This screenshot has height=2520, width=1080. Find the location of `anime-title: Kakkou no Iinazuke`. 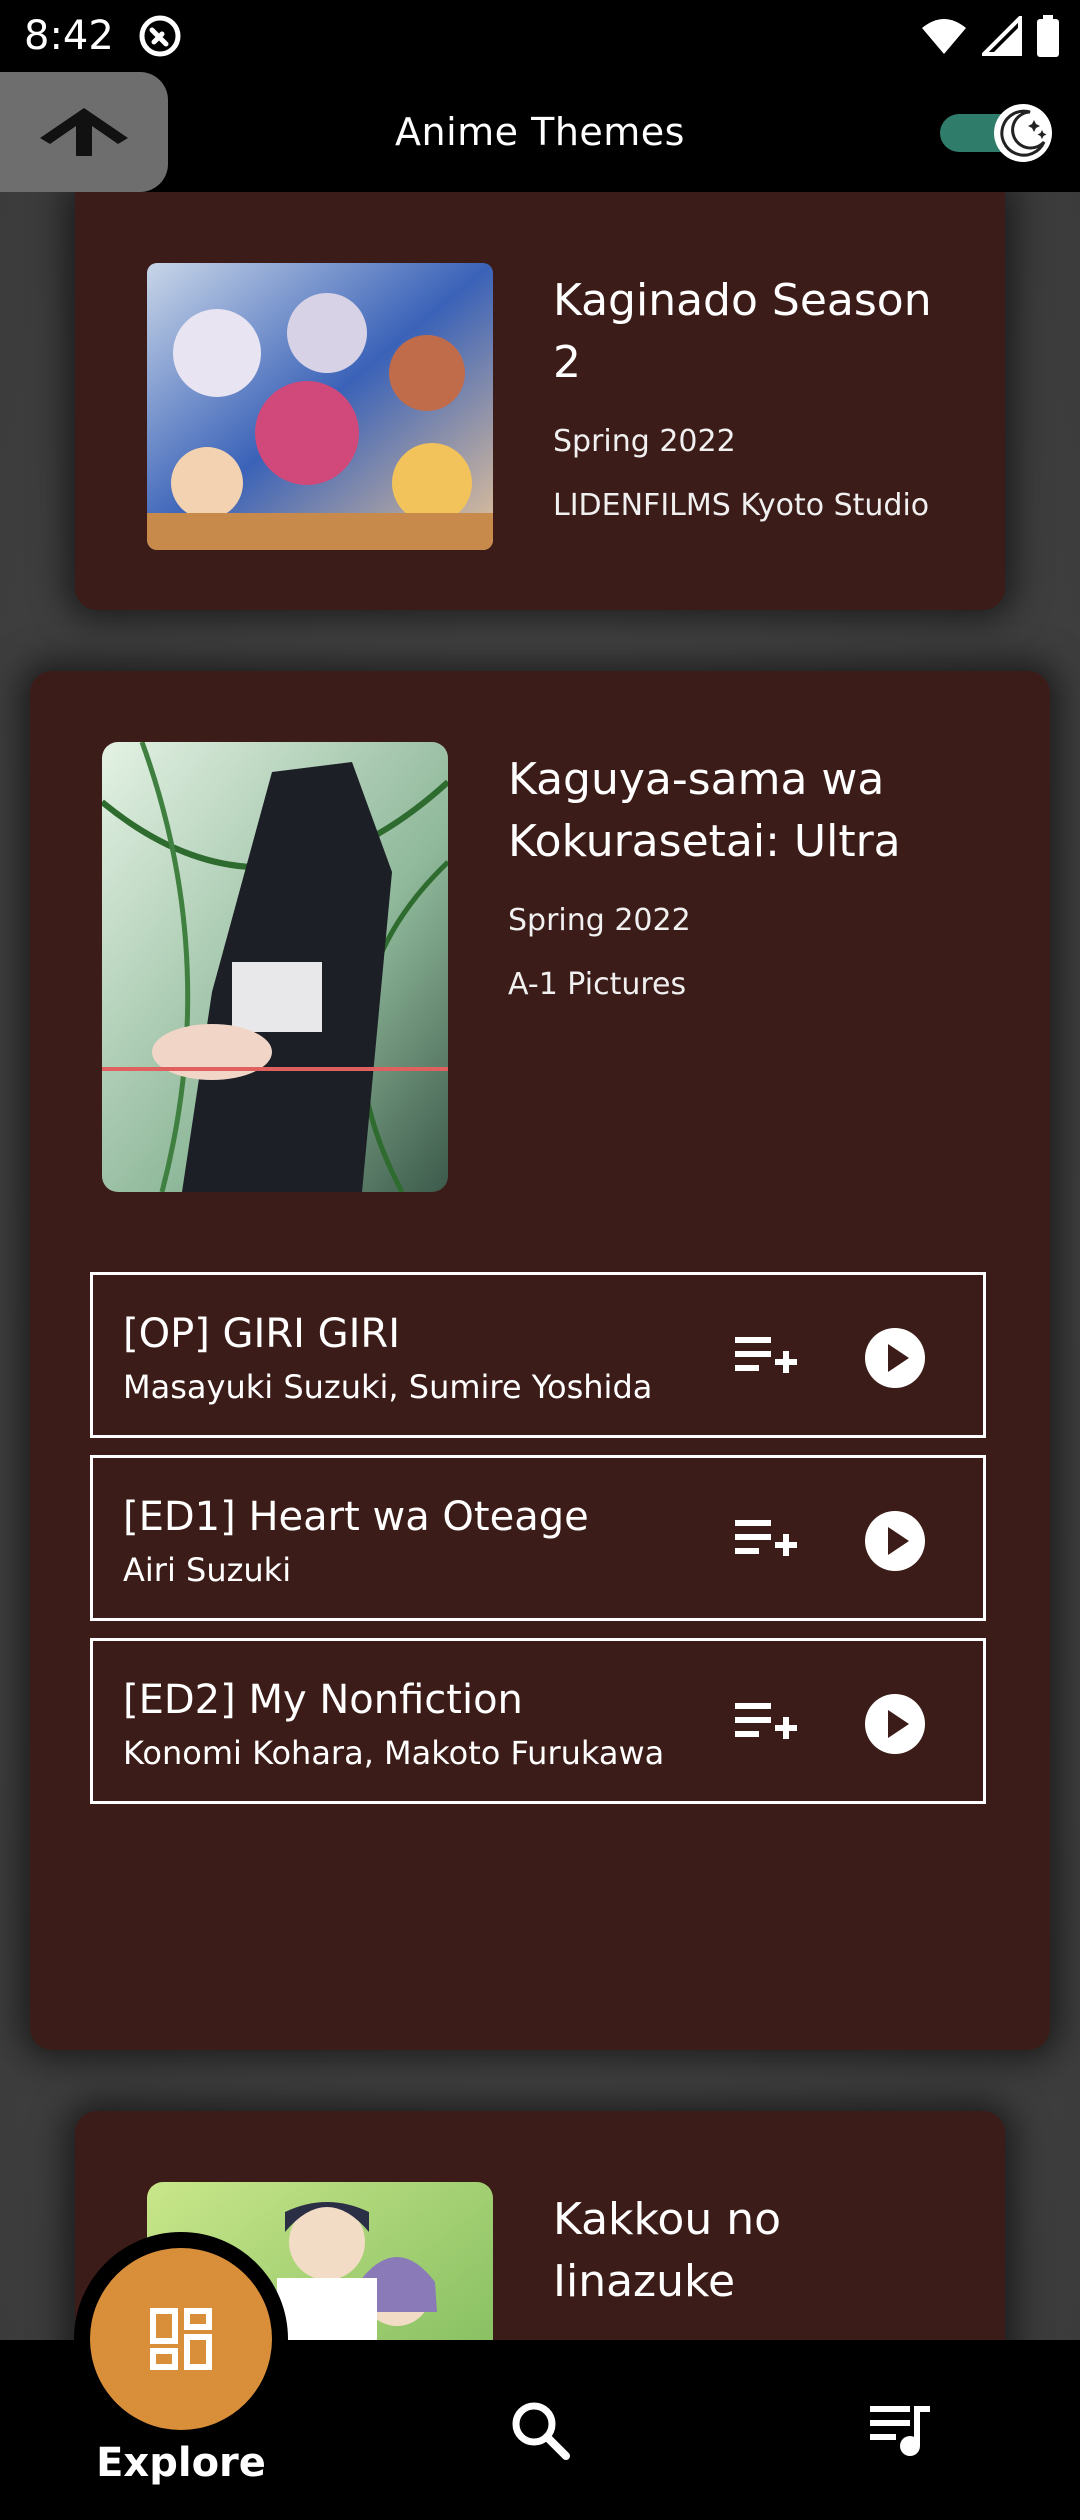

anime-title: Kakkou no Iinazuke is located at coordinates (667, 2250).